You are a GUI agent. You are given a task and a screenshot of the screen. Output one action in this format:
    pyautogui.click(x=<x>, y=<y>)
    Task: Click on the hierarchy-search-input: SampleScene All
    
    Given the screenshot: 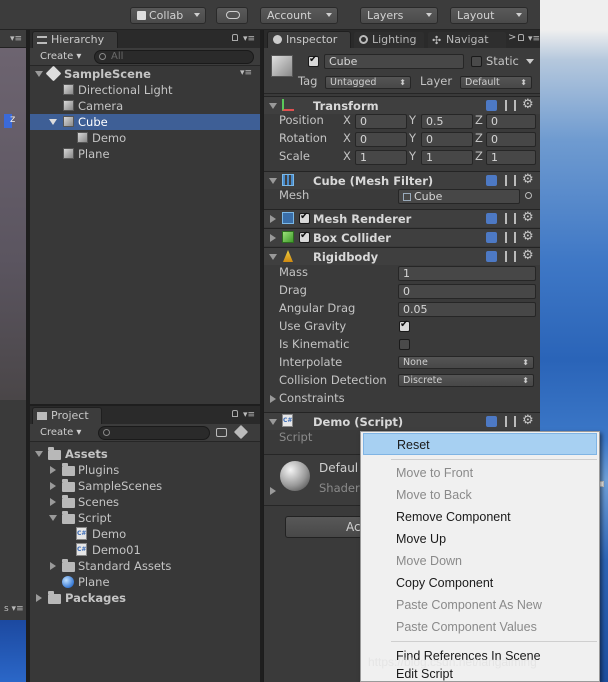 What is the action you would take?
    pyautogui.click(x=174, y=57)
    